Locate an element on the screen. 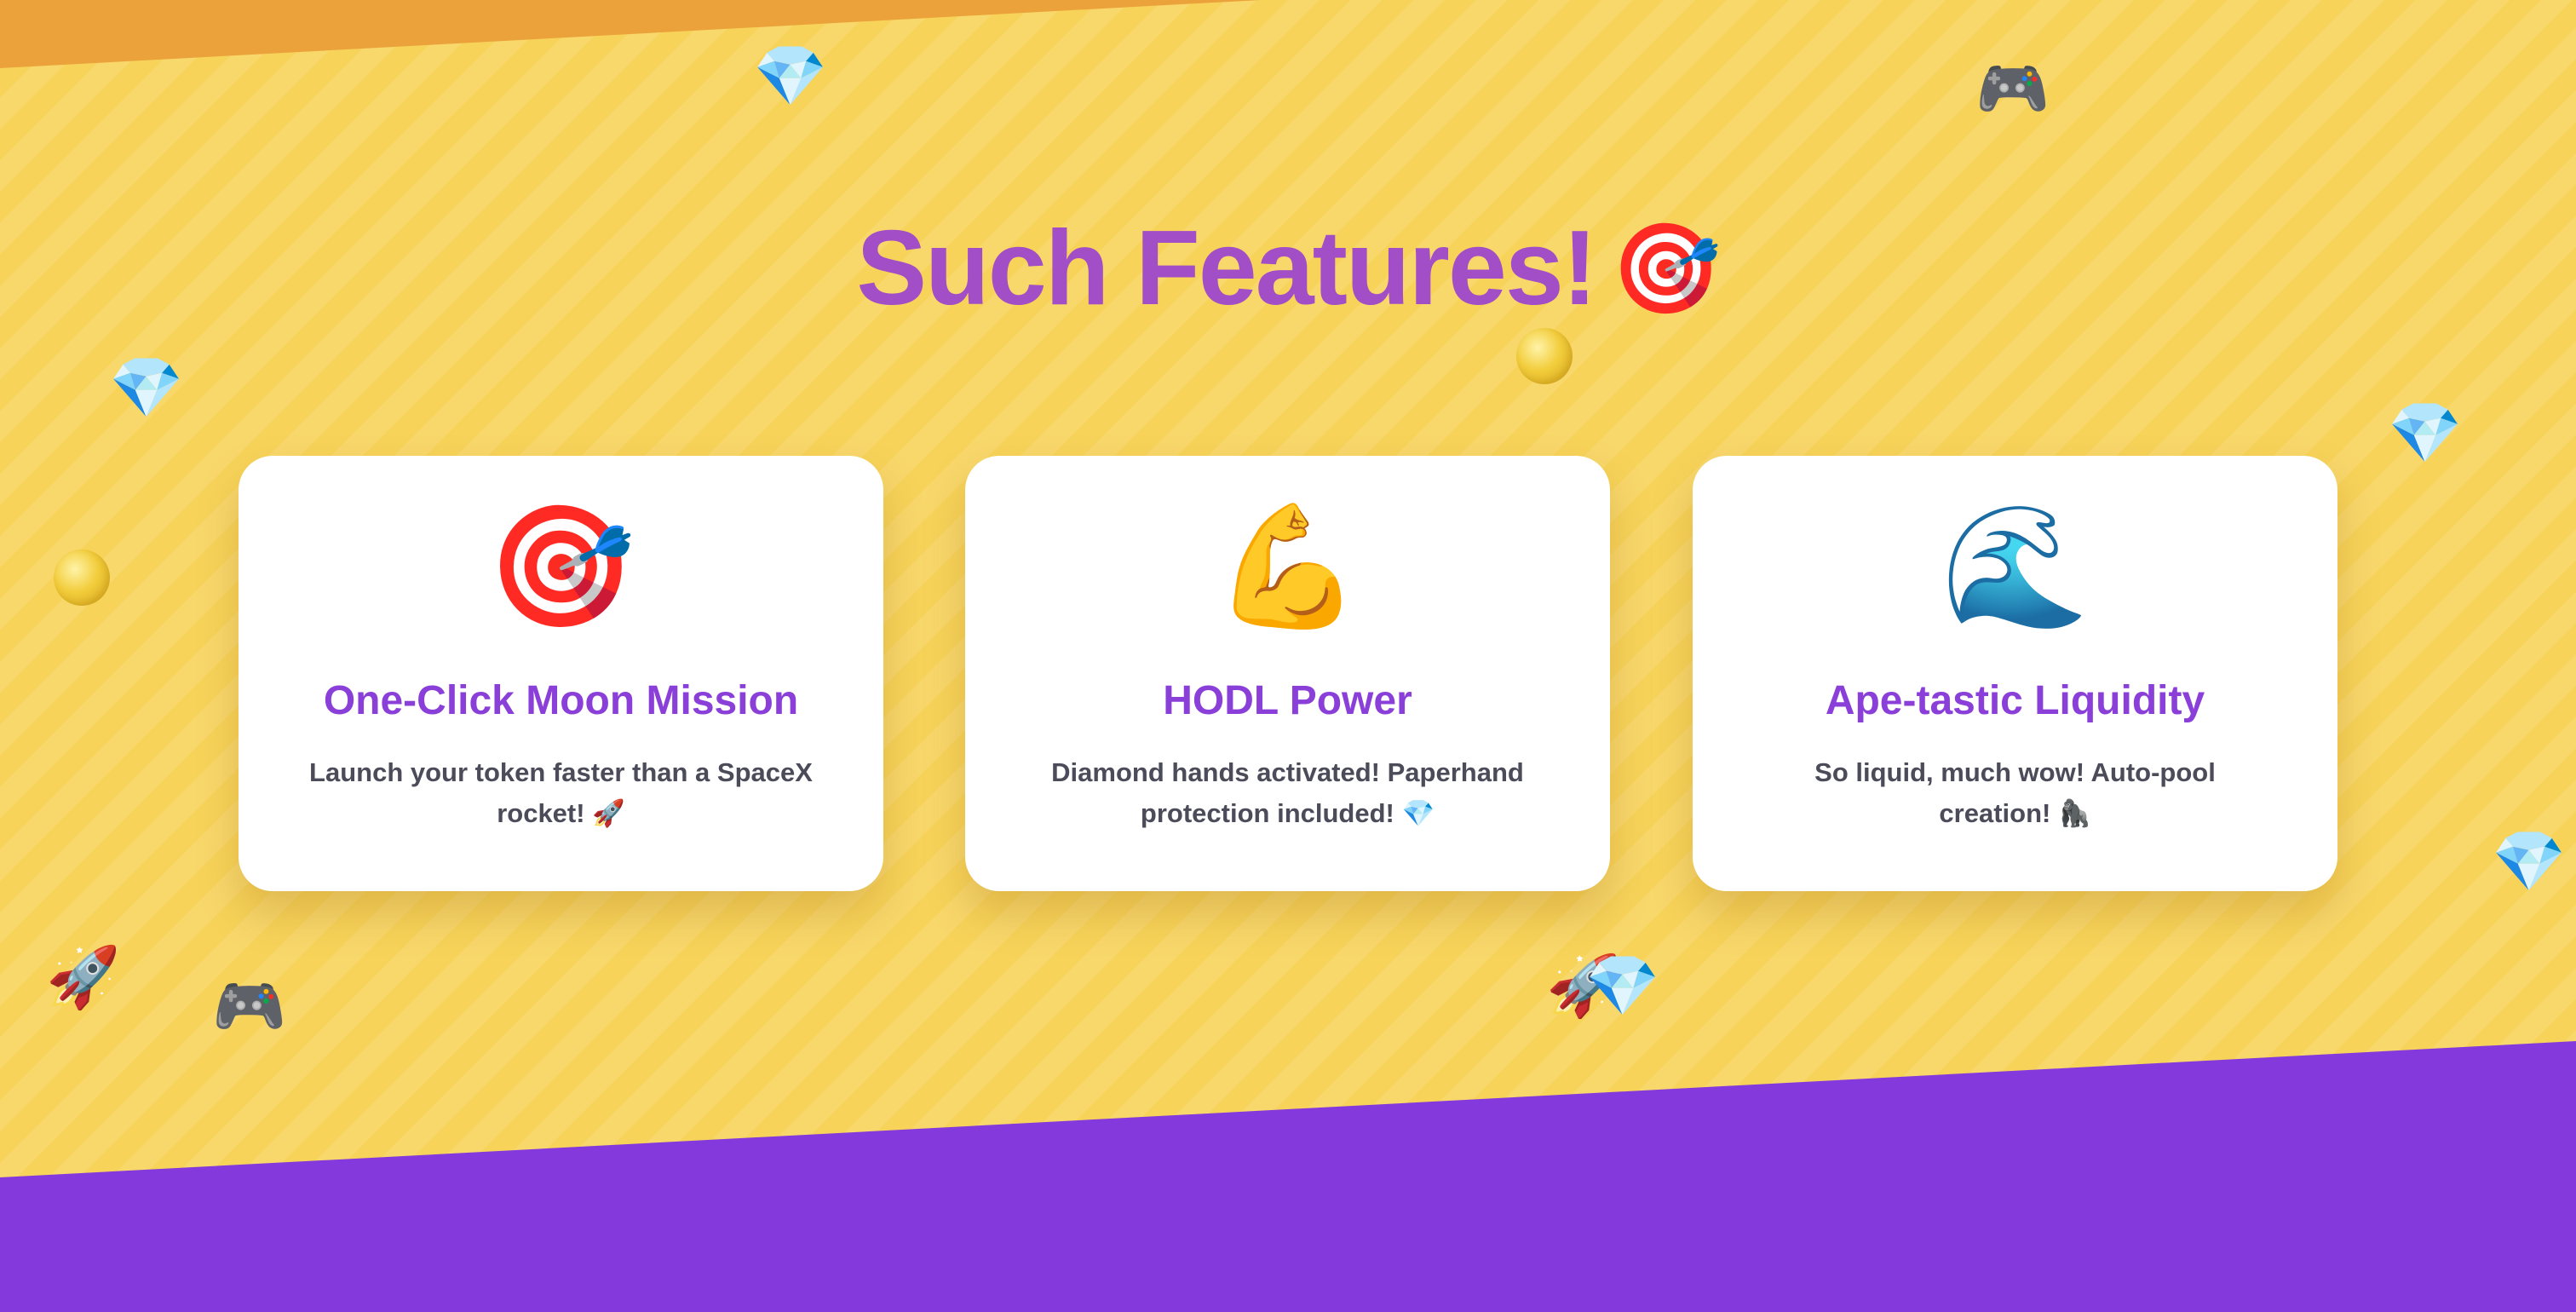 The width and height of the screenshot is (2576, 1312). section-title: Such Features! 🎯 is located at coordinates (1288, 268).